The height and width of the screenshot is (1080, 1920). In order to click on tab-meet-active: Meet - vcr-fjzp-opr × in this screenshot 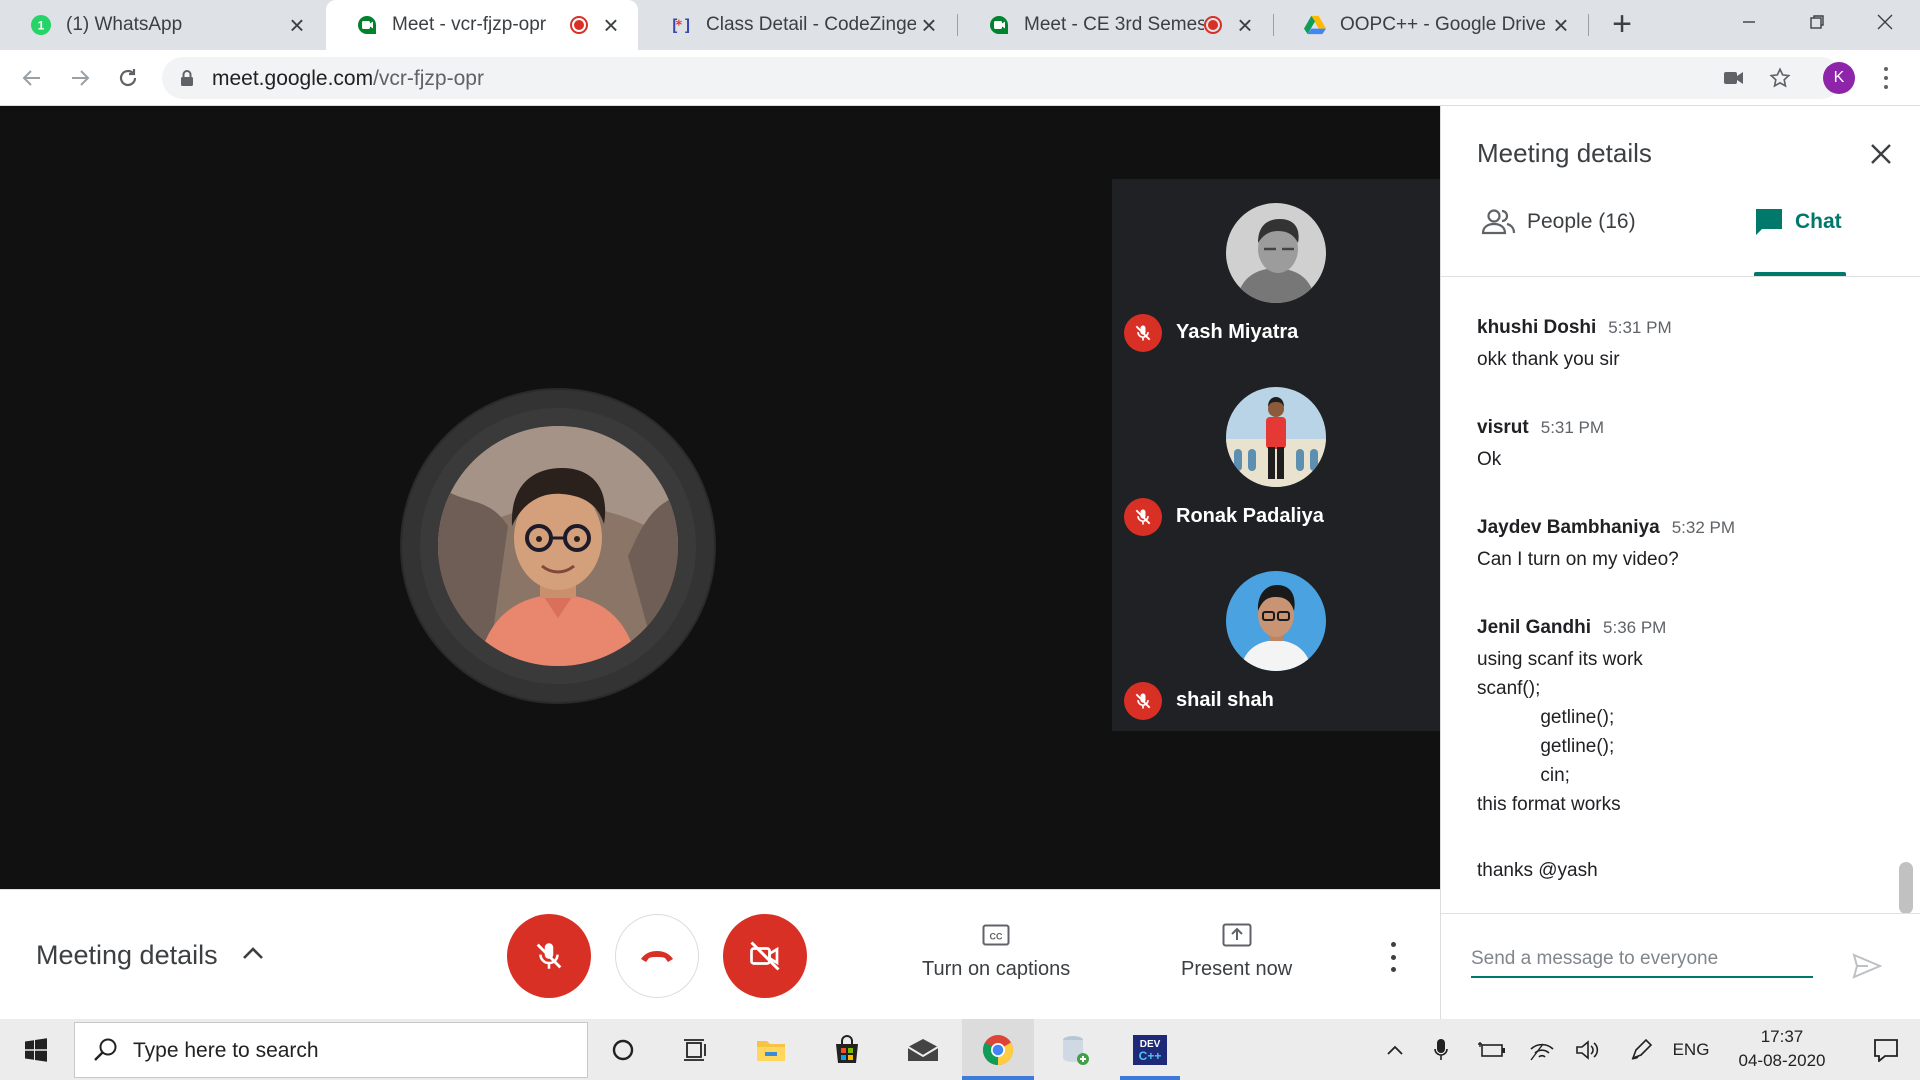, I will do `click(482, 25)`.